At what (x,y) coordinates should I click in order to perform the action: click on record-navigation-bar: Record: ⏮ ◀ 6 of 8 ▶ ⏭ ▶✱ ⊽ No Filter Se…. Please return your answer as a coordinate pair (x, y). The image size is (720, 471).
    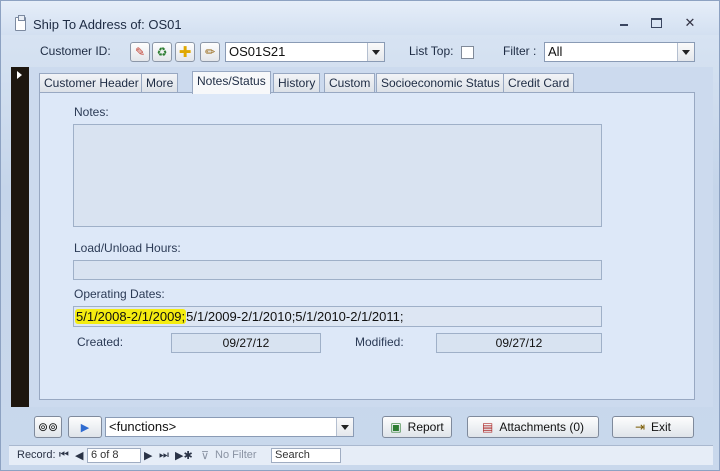
    Looking at the image, I should click on (361, 455).